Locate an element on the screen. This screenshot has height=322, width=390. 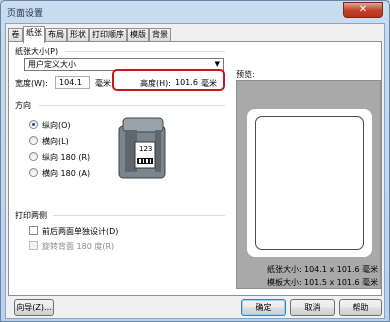
preview-template-size-value: 101.5 x 101.6 毫米 is located at coordinates (341, 282).